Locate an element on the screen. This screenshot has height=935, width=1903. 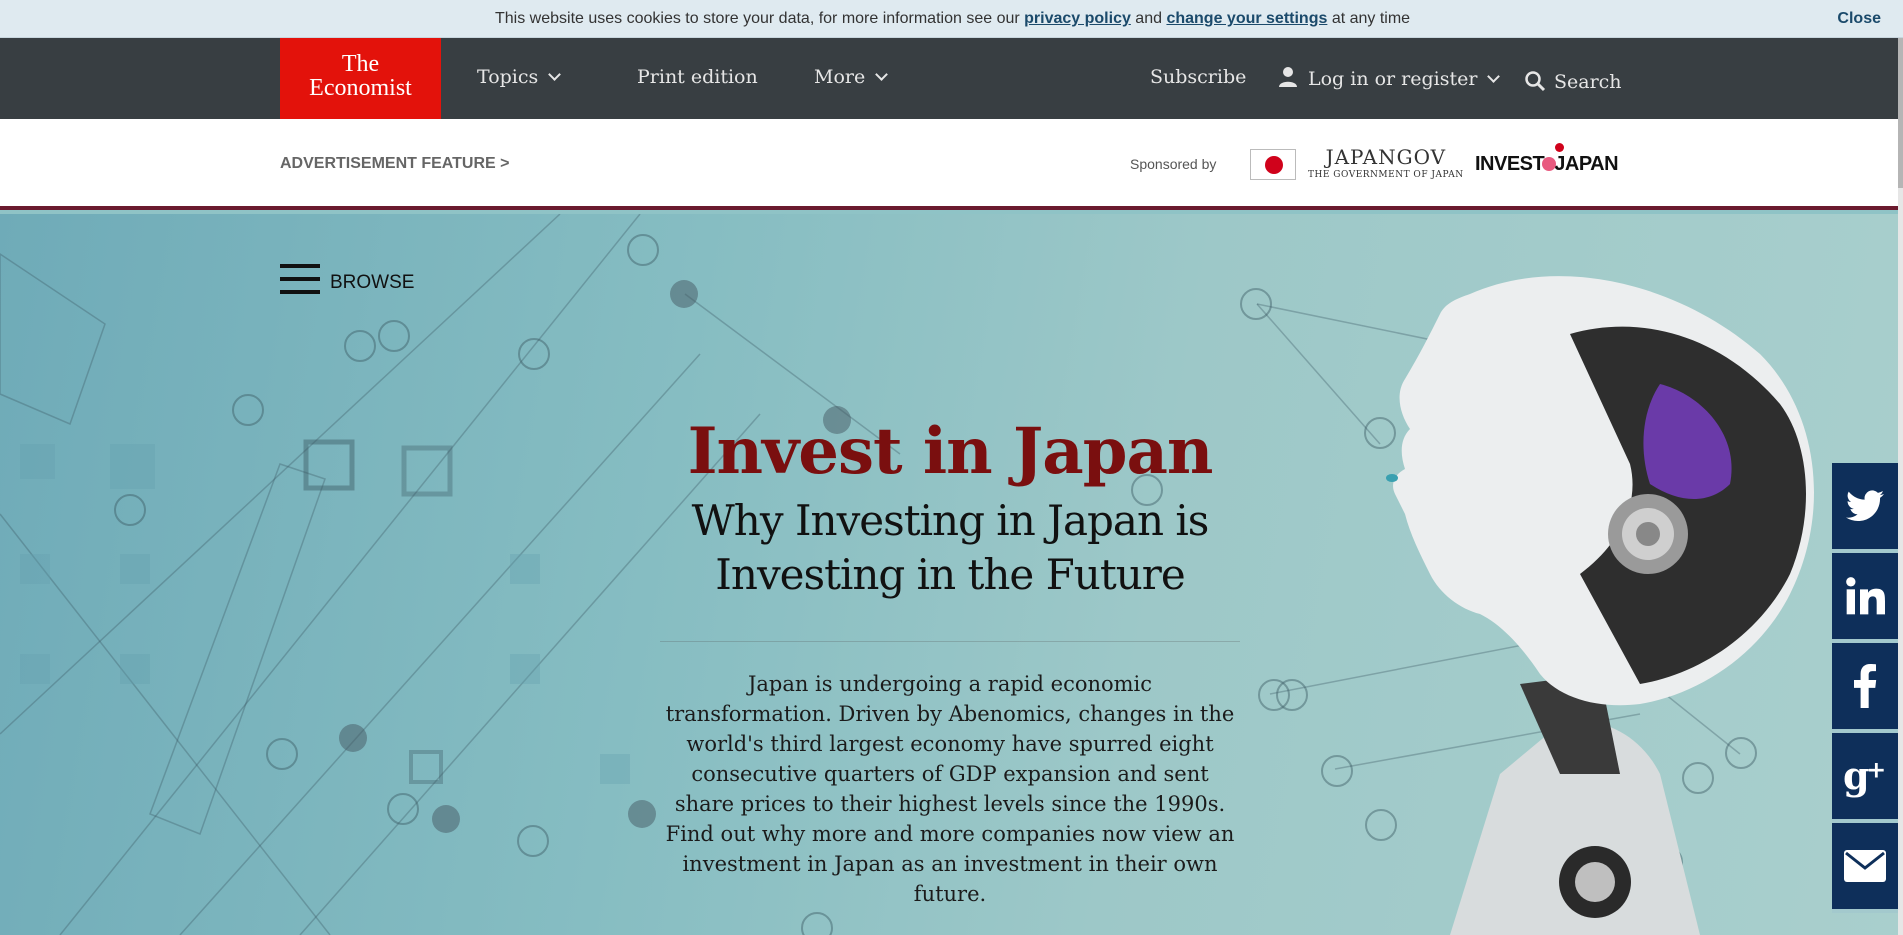
nav-more: More is located at coordinates (851, 77).